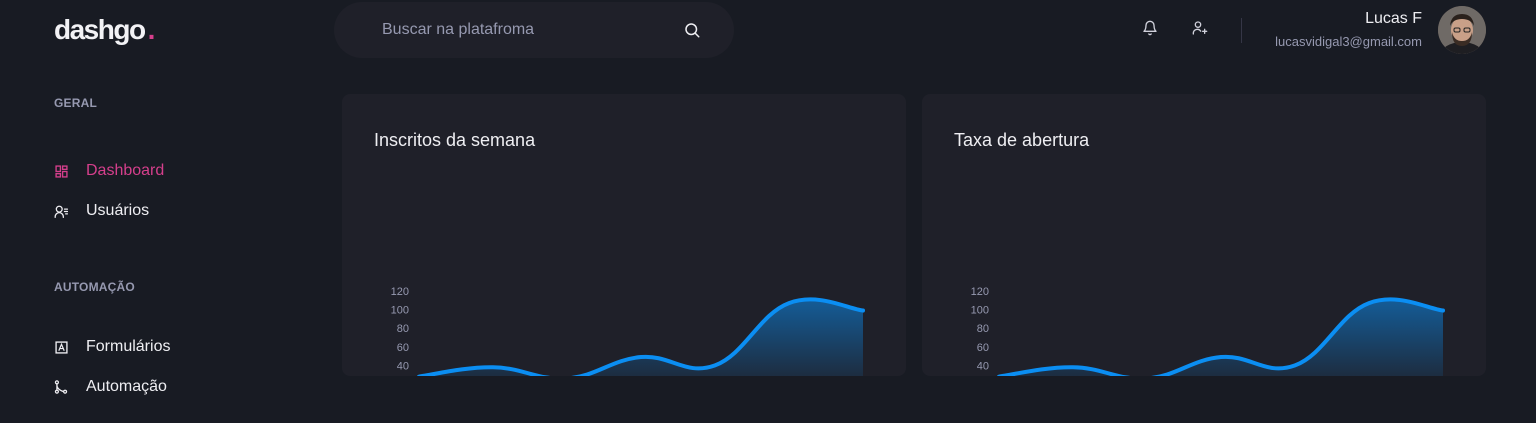 The width and height of the screenshot is (1536, 423). Describe the element at coordinates (61, 171) in the screenshot. I see `dashboard-icon` at that location.